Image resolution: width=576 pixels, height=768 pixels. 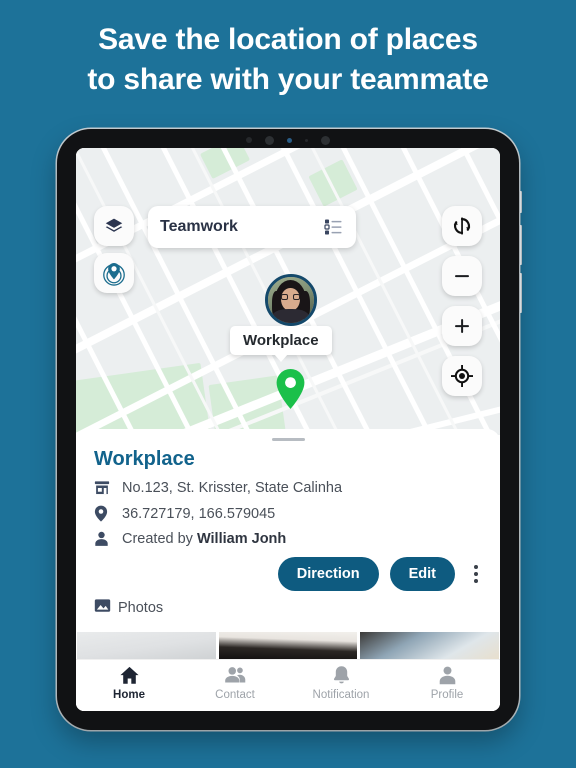 What do you see at coordinates (297, 608) in the screenshot?
I see `photos-section-header: Photos` at bounding box center [297, 608].